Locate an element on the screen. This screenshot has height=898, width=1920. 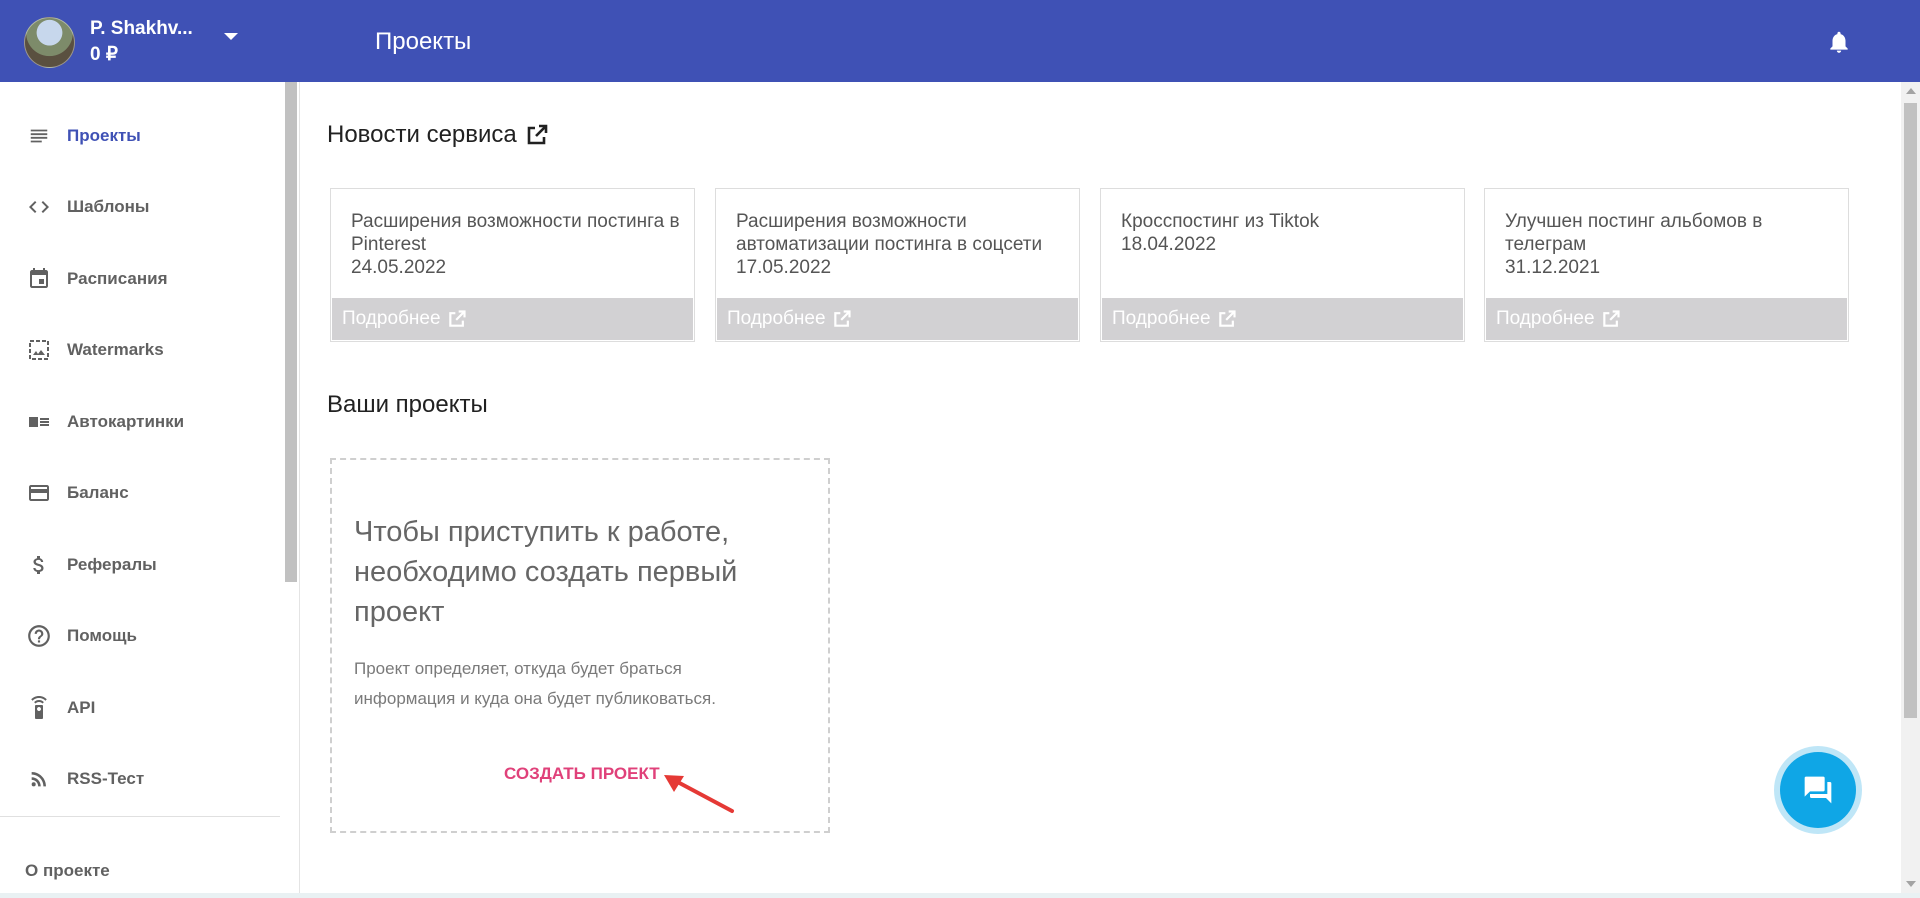
sidebar-item-schedules: Расписания is located at coordinates (140, 279).